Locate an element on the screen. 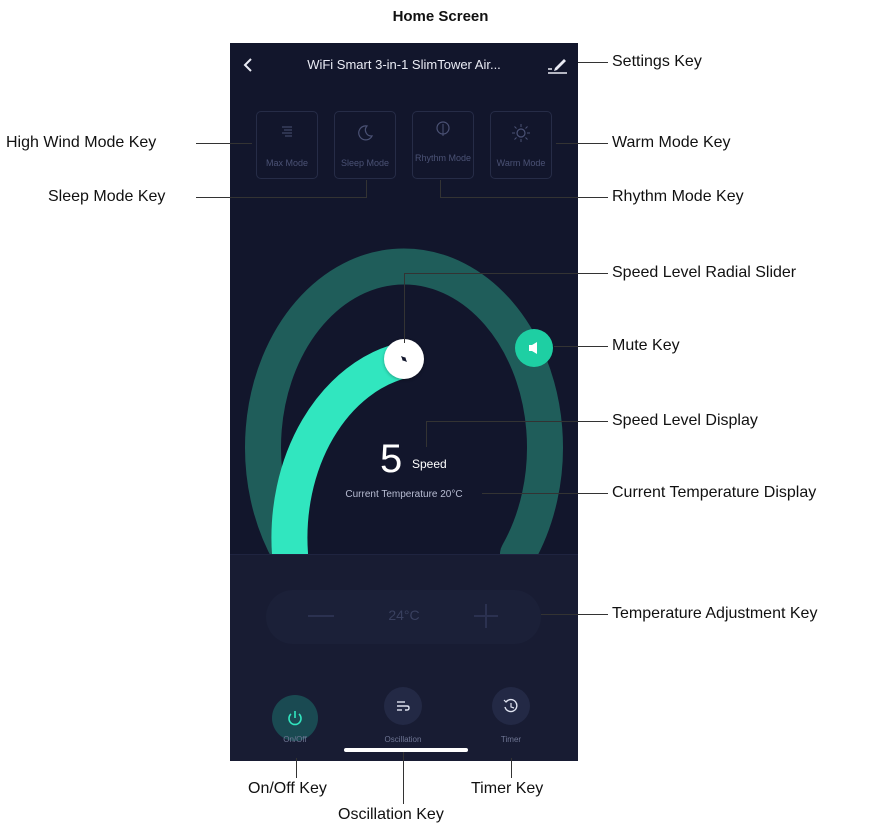 The width and height of the screenshot is (881, 830). callout-on-off-key: On/Off Key is located at coordinates (287, 788).